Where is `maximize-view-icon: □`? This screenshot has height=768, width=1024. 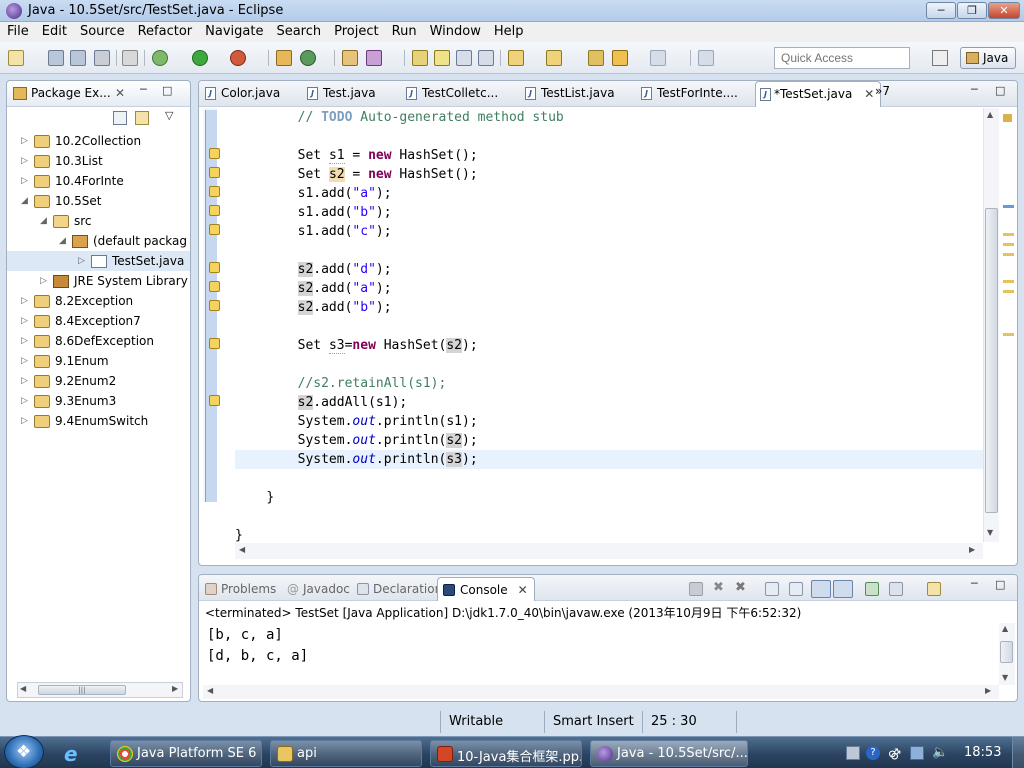
maximize-view-icon: □ is located at coordinates (167, 90).